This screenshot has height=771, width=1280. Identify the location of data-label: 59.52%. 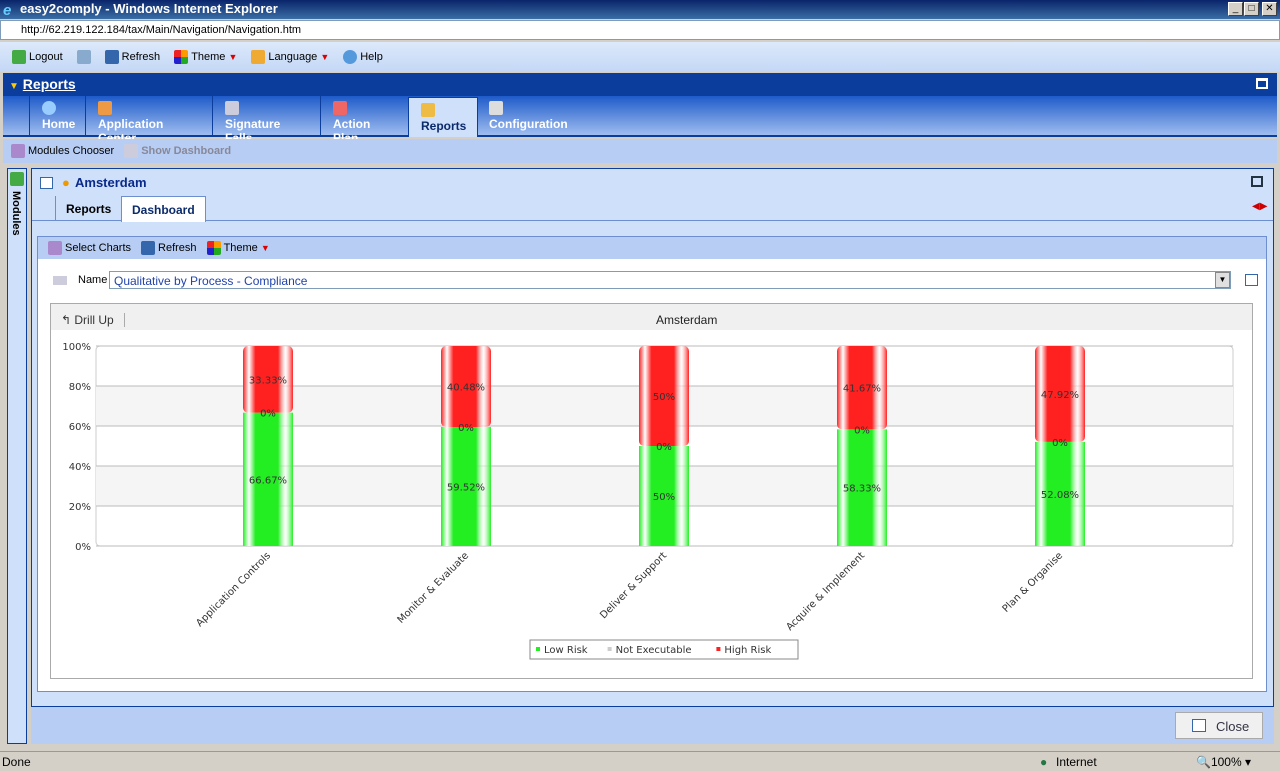
(466, 487).